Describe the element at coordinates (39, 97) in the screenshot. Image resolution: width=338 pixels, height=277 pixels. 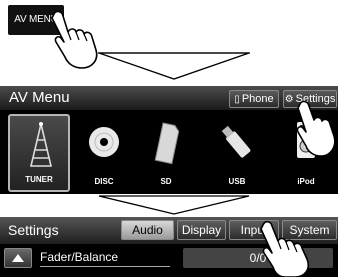
I see `av-menu-title: AV Menu` at that location.